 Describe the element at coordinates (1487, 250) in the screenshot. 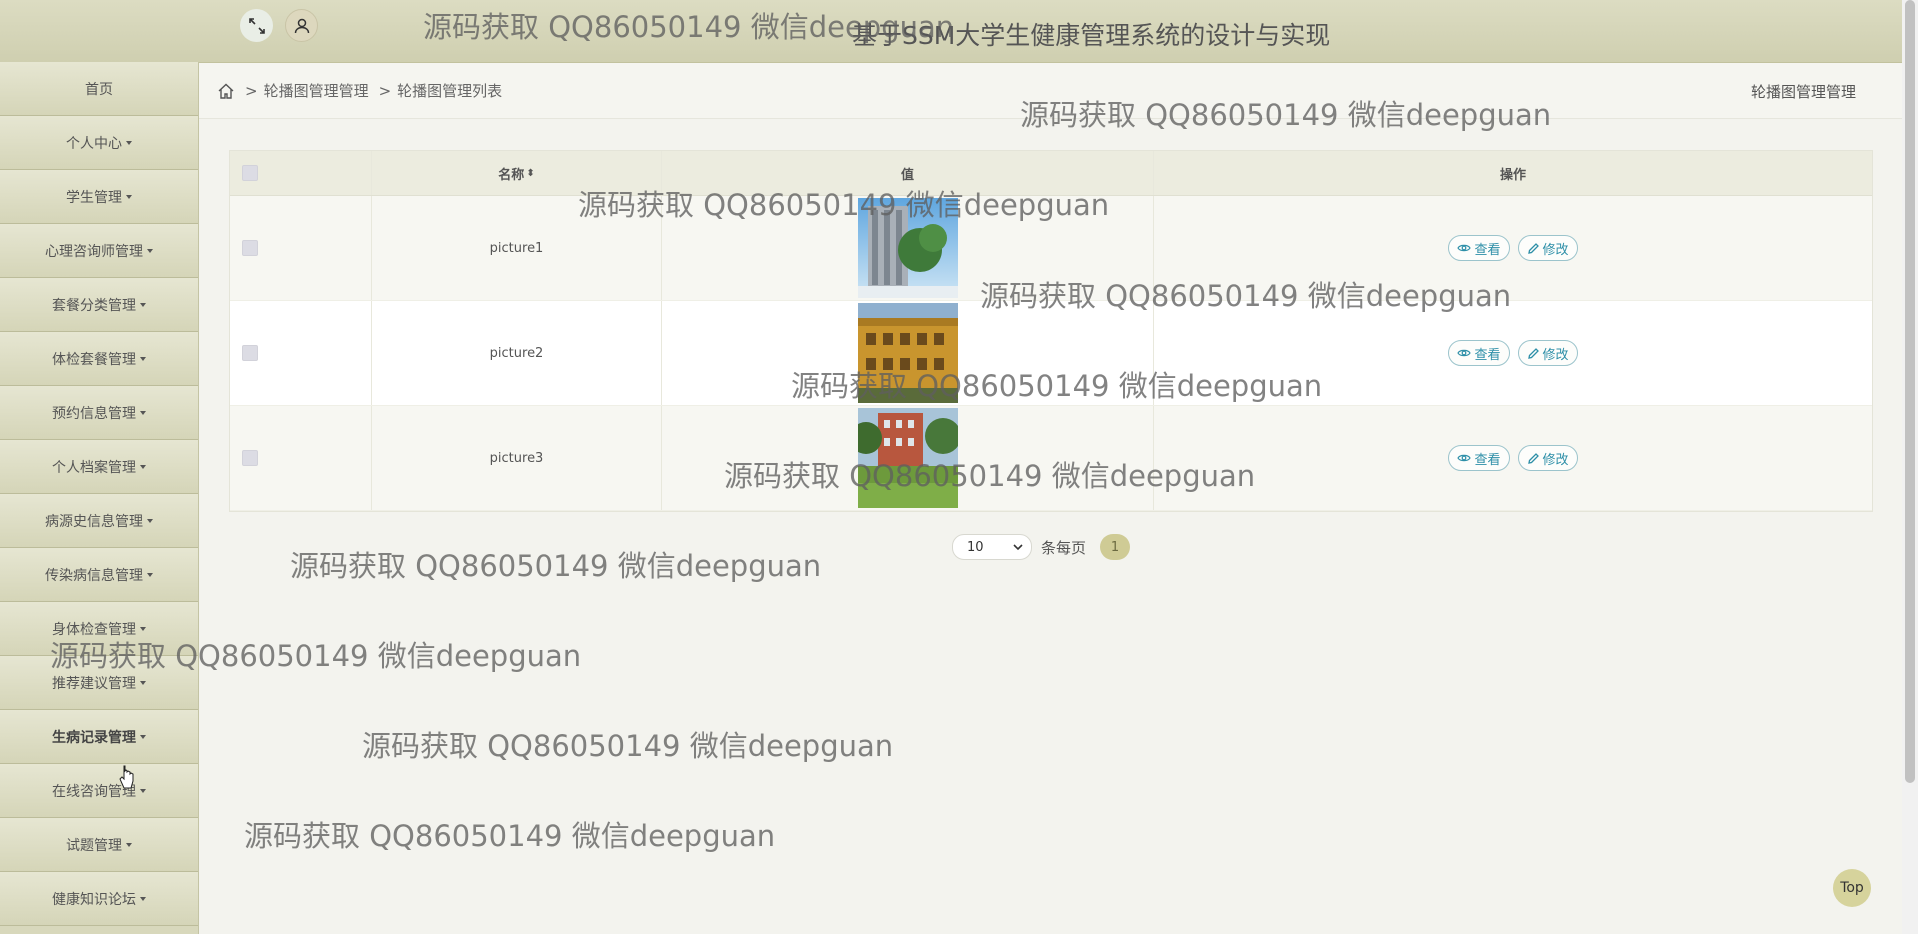

I see `view-button-label: 查看` at that location.